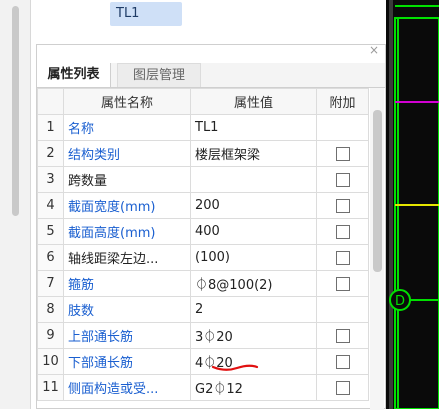  I want to click on tab-property-list: 属性列表, so click(74, 75).